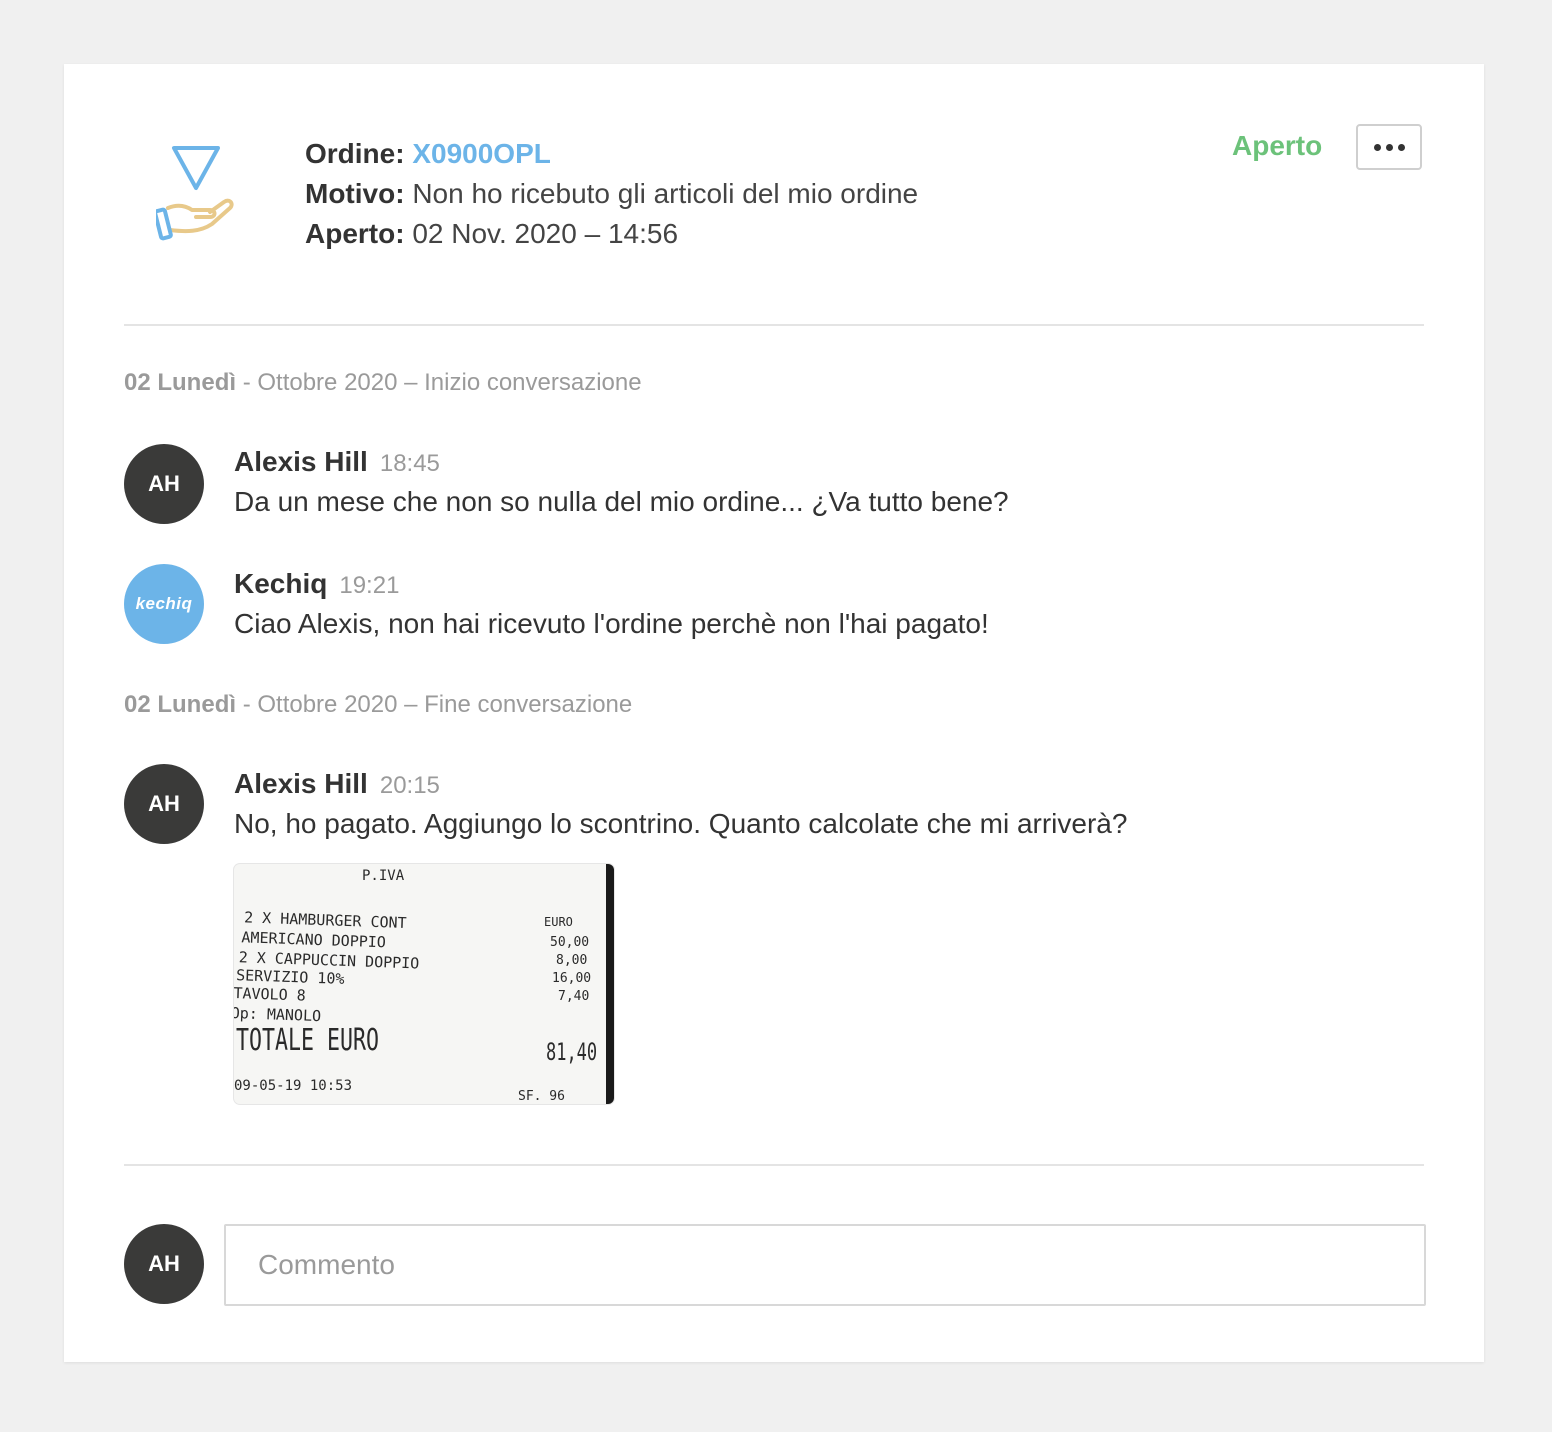  What do you see at coordinates (195, 194) in the screenshot?
I see `hand-triangle-icon` at bounding box center [195, 194].